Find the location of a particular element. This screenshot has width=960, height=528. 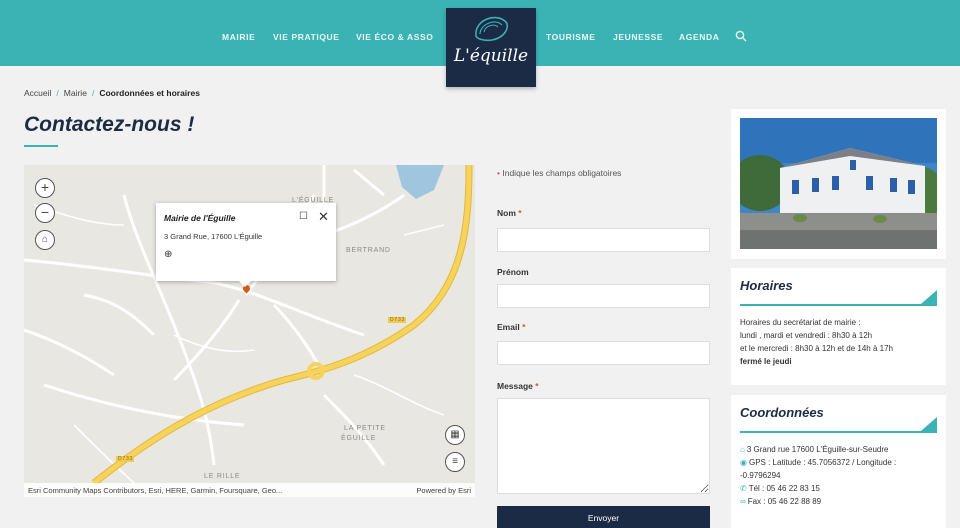

map-label-le-rille: LE RILLE is located at coordinates (222, 476).